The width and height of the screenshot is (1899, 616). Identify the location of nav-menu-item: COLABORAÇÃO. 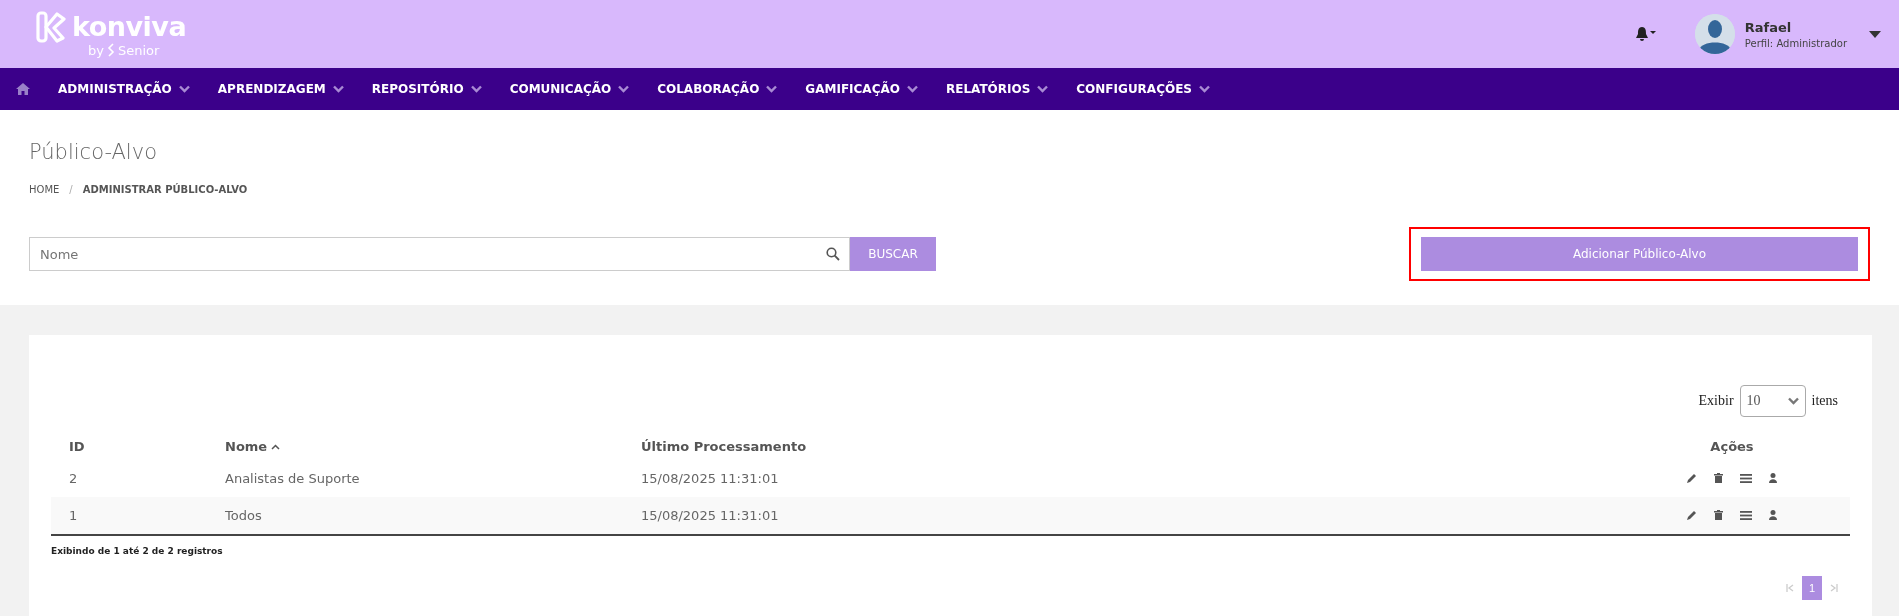
(717, 89).